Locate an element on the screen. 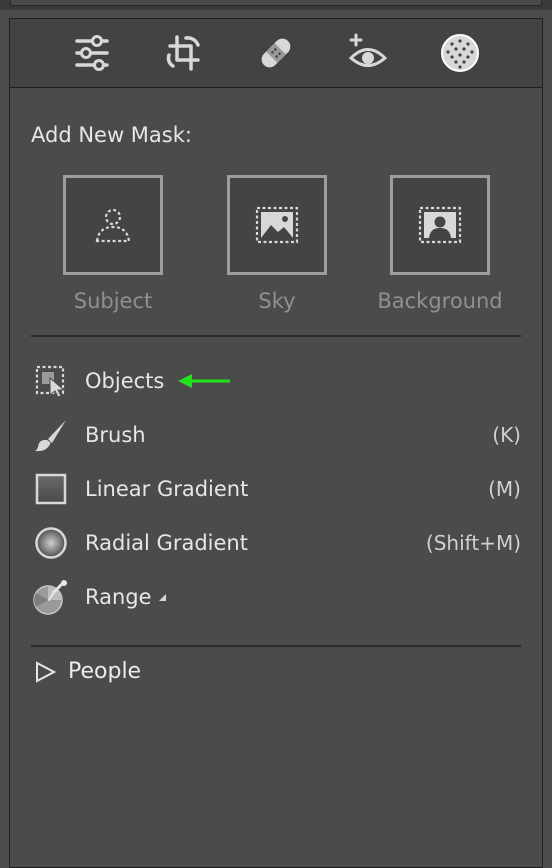 Image resolution: width=552 pixels, height=868 pixels. linear-gradient-shortcut: (M) is located at coordinates (504, 489).